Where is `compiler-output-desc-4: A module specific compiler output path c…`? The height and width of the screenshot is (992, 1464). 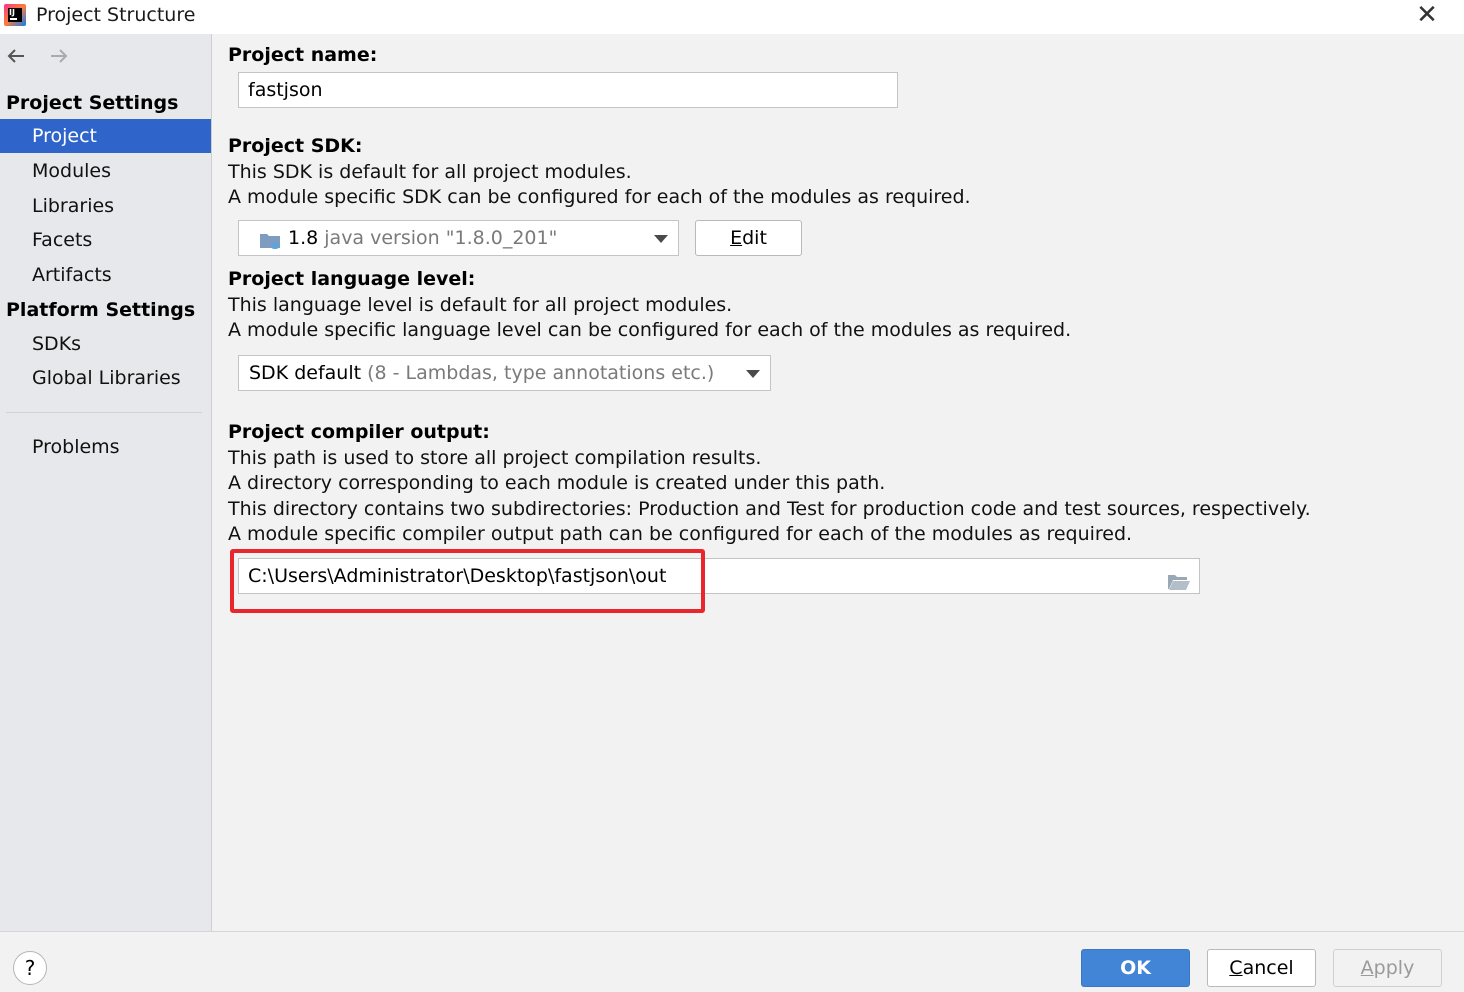 compiler-output-desc-4: A module specific compiler output path c… is located at coordinates (680, 534).